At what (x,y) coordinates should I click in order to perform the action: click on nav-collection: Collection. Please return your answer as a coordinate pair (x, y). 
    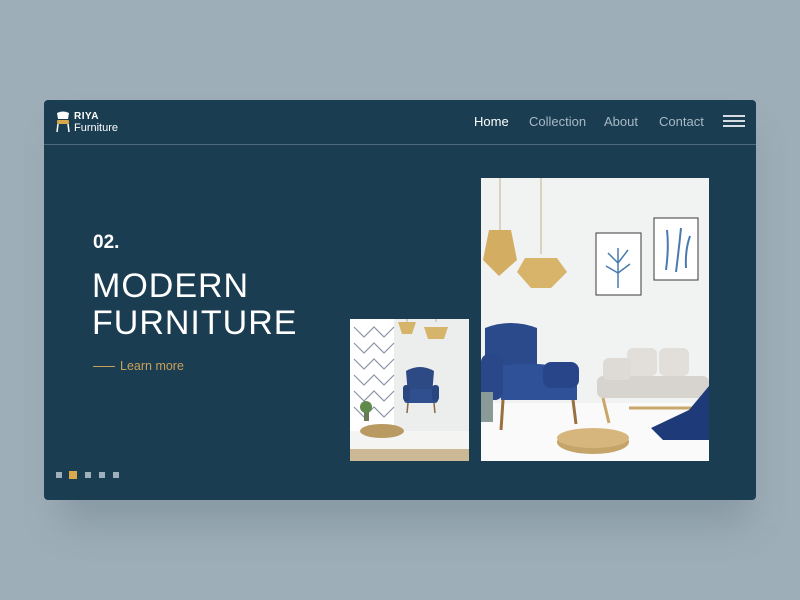
    Looking at the image, I should click on (557, 122).